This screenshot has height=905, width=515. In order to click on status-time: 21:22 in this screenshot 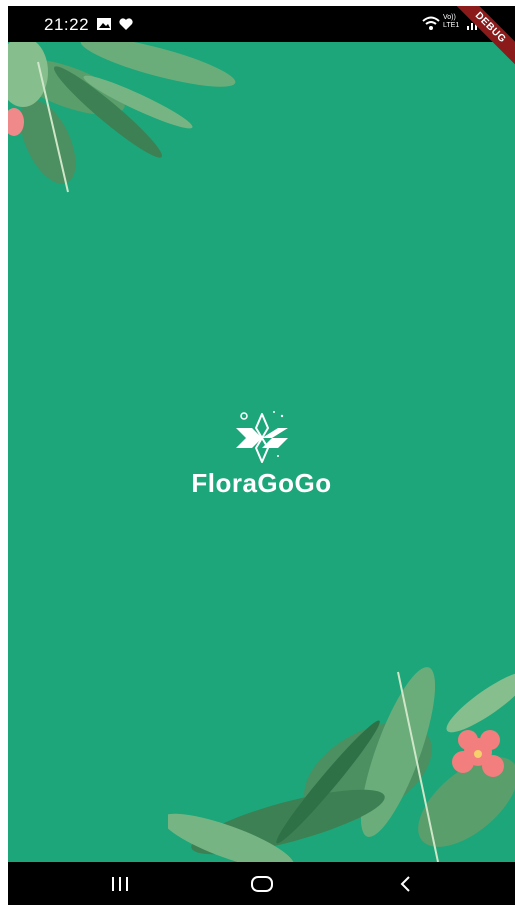, I will do `click(67, 24)`.